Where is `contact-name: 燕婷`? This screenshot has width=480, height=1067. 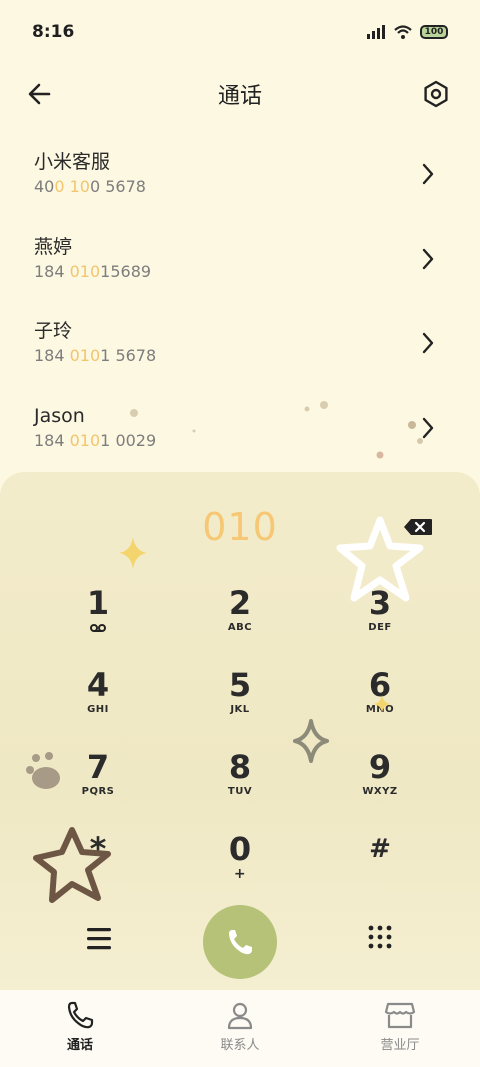 contact-name: 燕婷 is located at coordinates (53, 246).